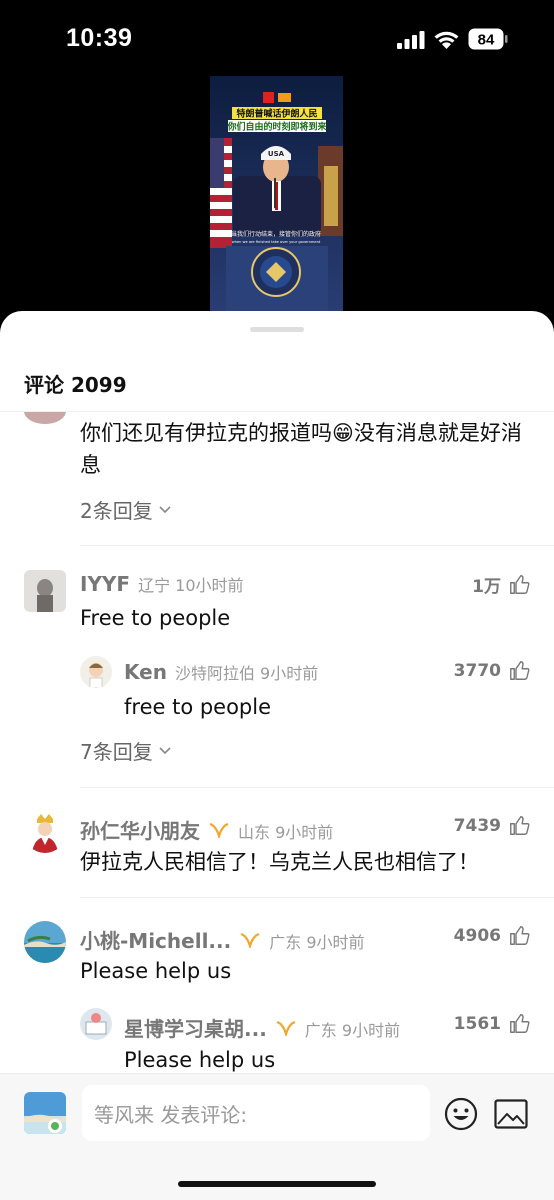 The height and width of the screenshot is (1200, 554). Describe the element at coordinates (198, 707) in the screenshot. I see `reply-text: free to people` at that location.